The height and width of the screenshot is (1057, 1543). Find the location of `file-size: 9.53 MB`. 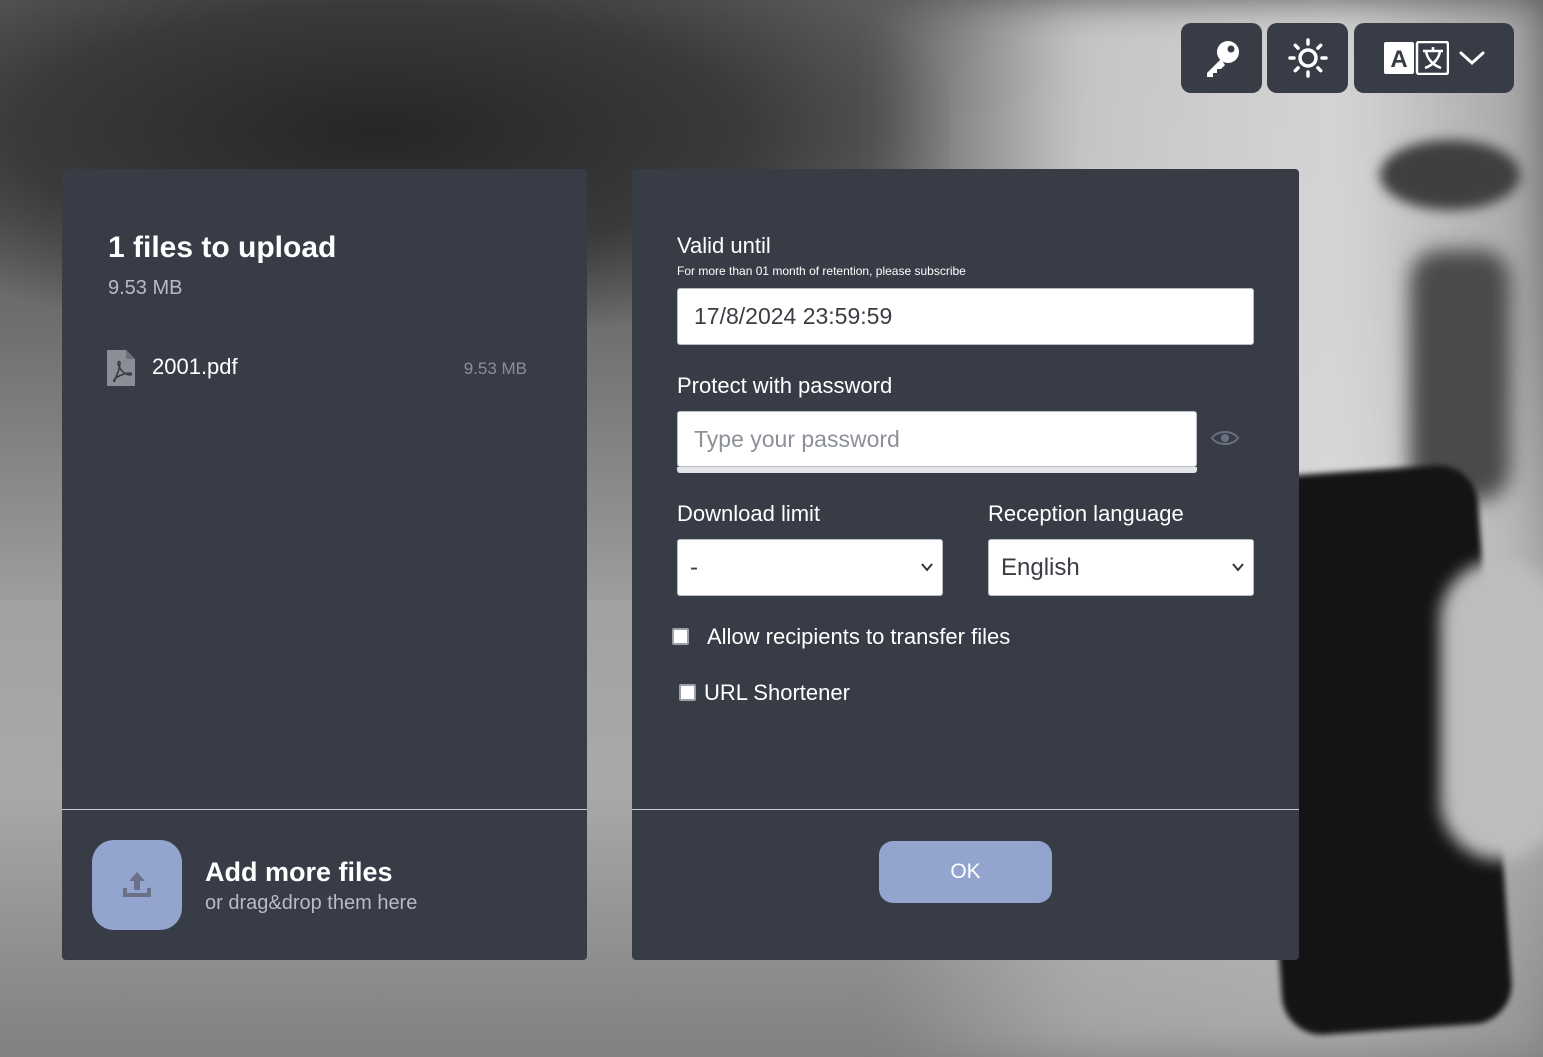

file-size: 9.53 MB is located at coordinates (495, 368).